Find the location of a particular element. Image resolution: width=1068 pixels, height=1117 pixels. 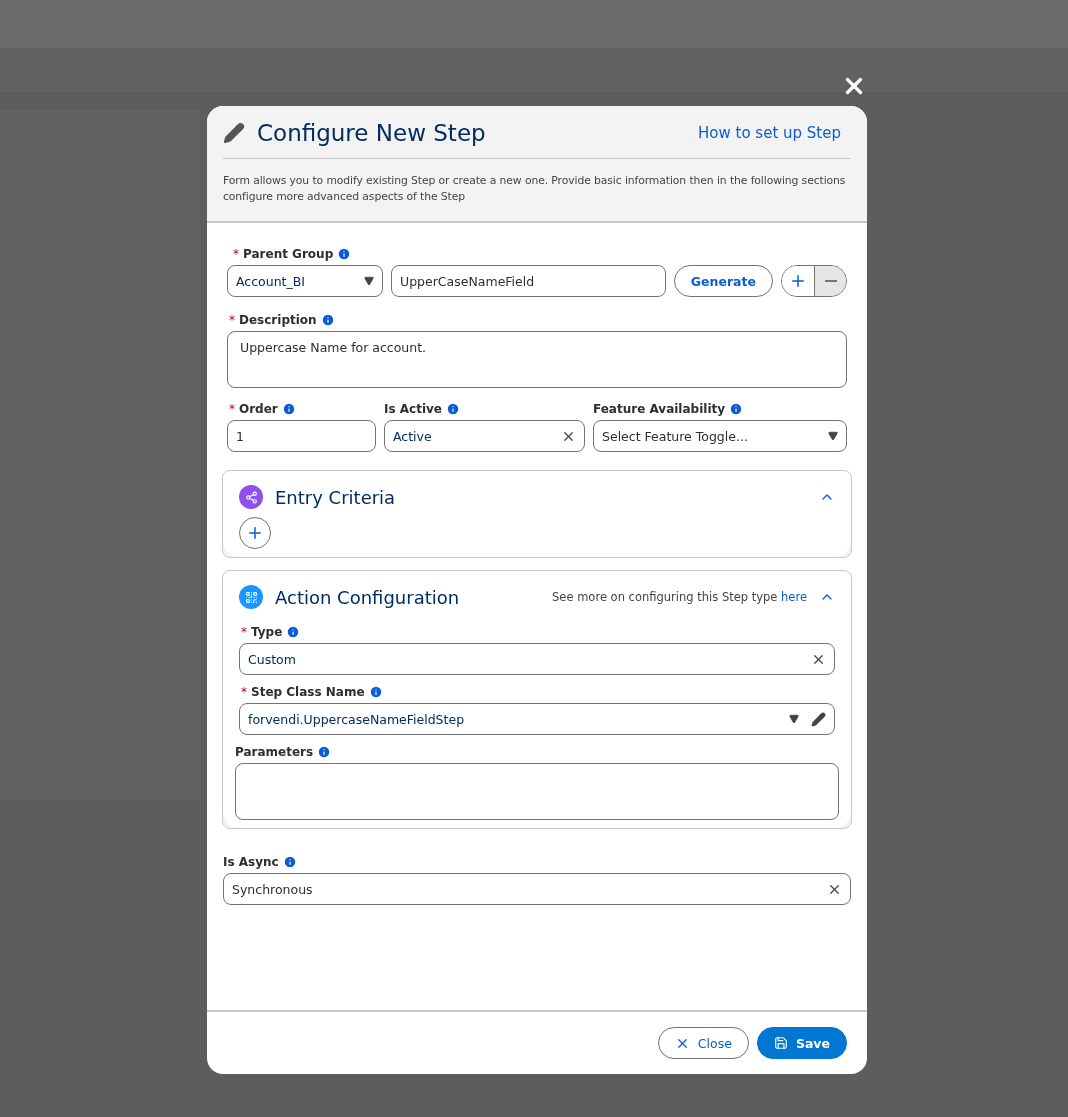

help-link: How to set up Step is located at coordinates (769, 133).